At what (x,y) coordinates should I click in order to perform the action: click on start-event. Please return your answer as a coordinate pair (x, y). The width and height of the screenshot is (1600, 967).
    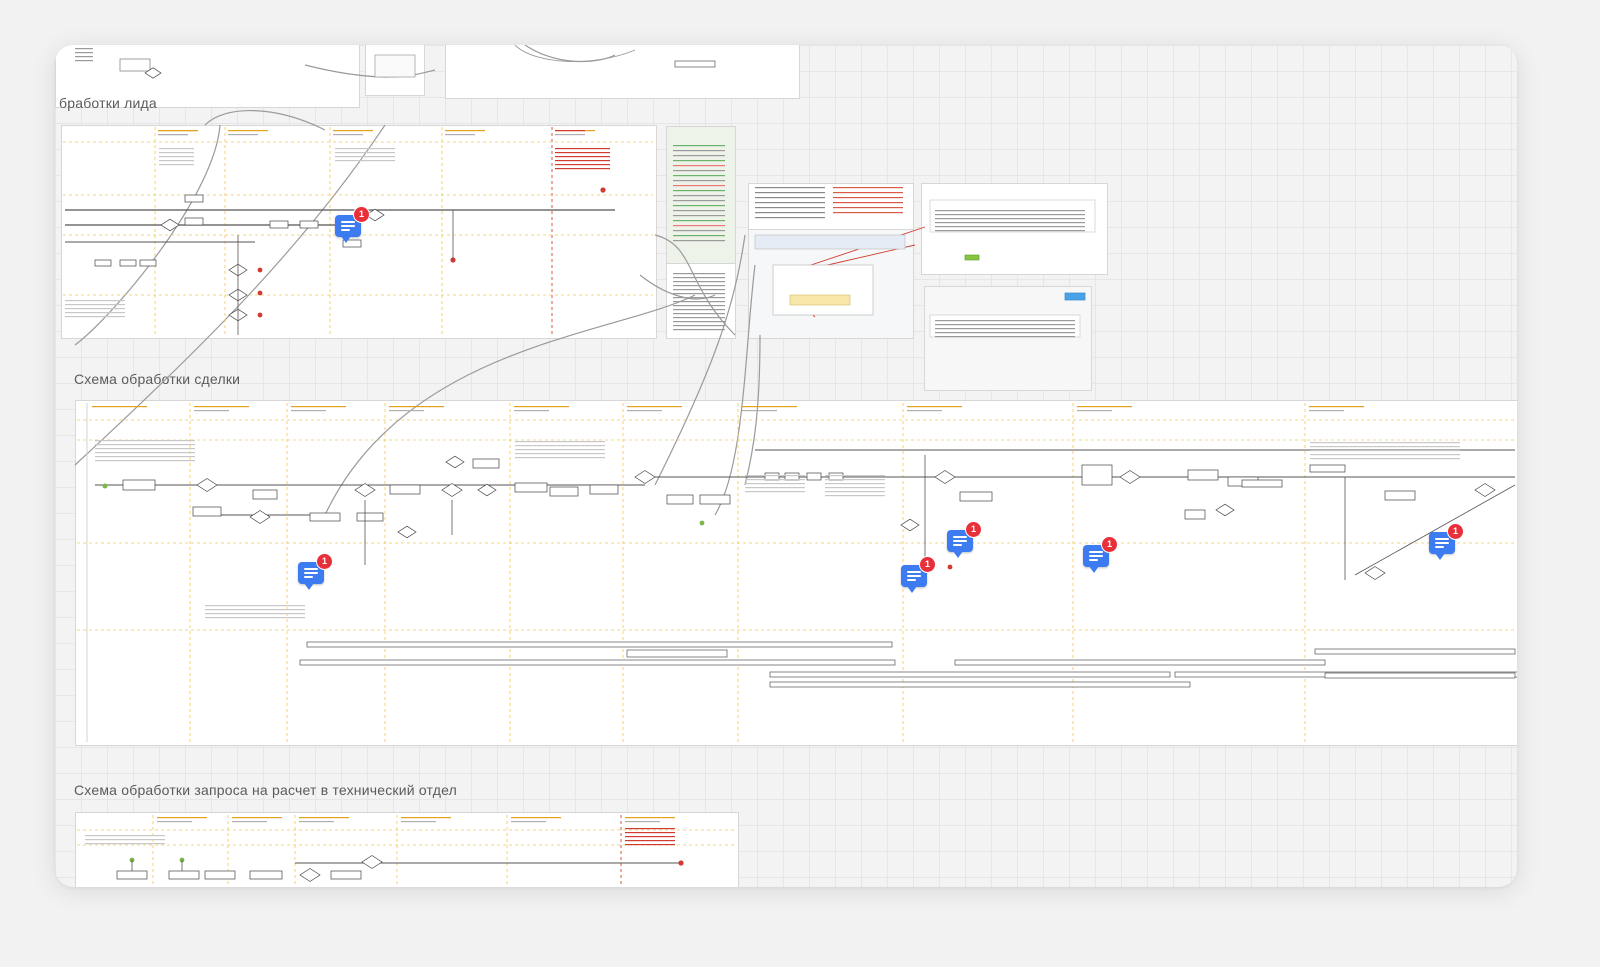
    Looking at the image, I should click on (702, 523).